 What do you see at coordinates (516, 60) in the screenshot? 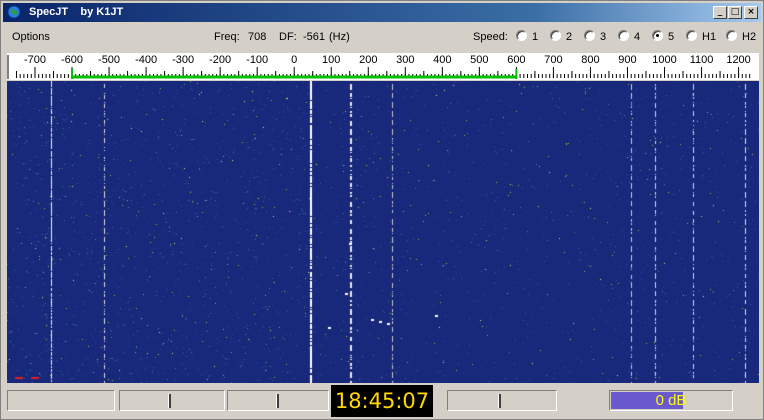
I see `scale-tick-label: 600` at bounding box center [516, 60].